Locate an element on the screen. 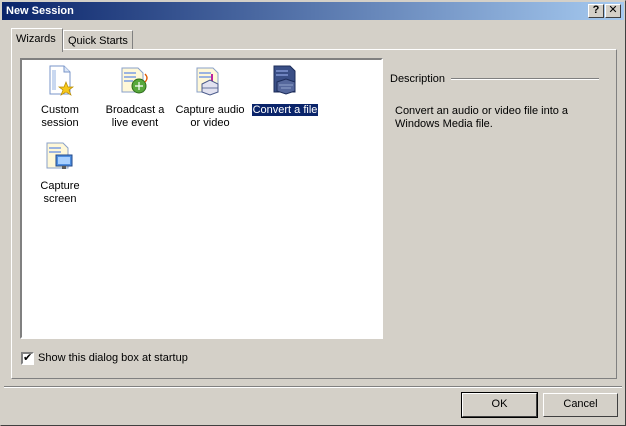  capture-audio-video-icon is located at coordinates (207, 81).